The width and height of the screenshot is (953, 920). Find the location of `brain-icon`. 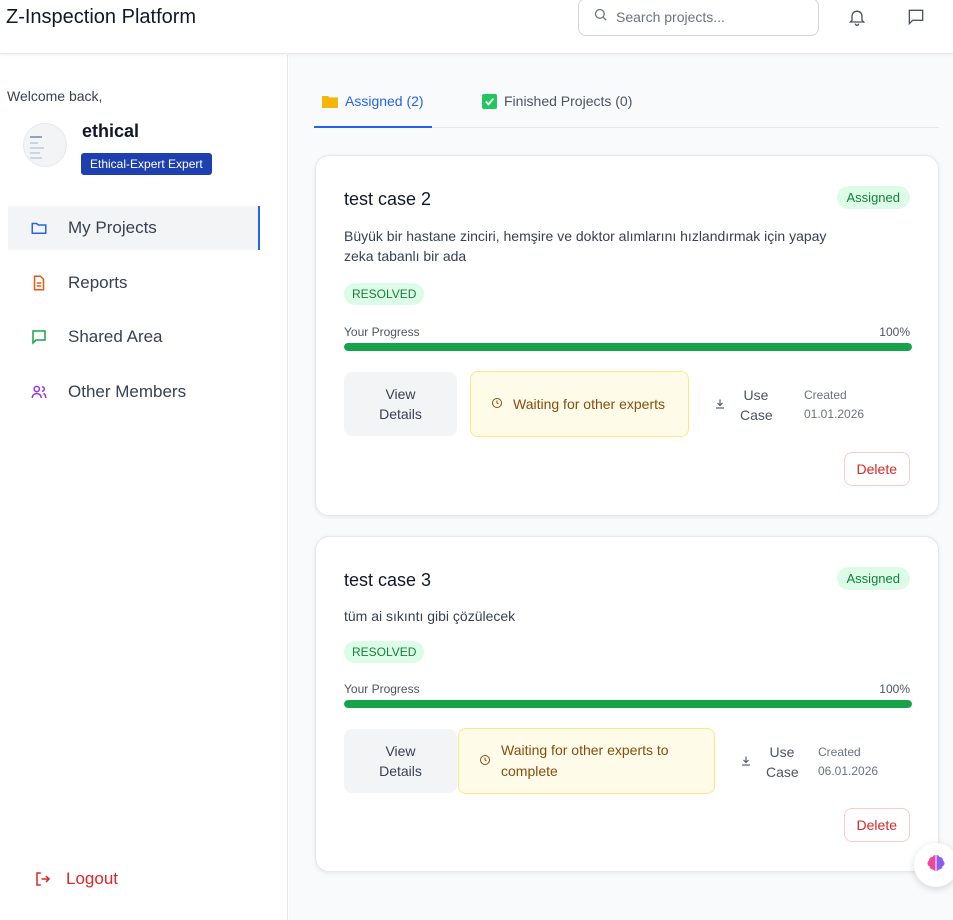

brain-icon is located at coordinates (936, 865).